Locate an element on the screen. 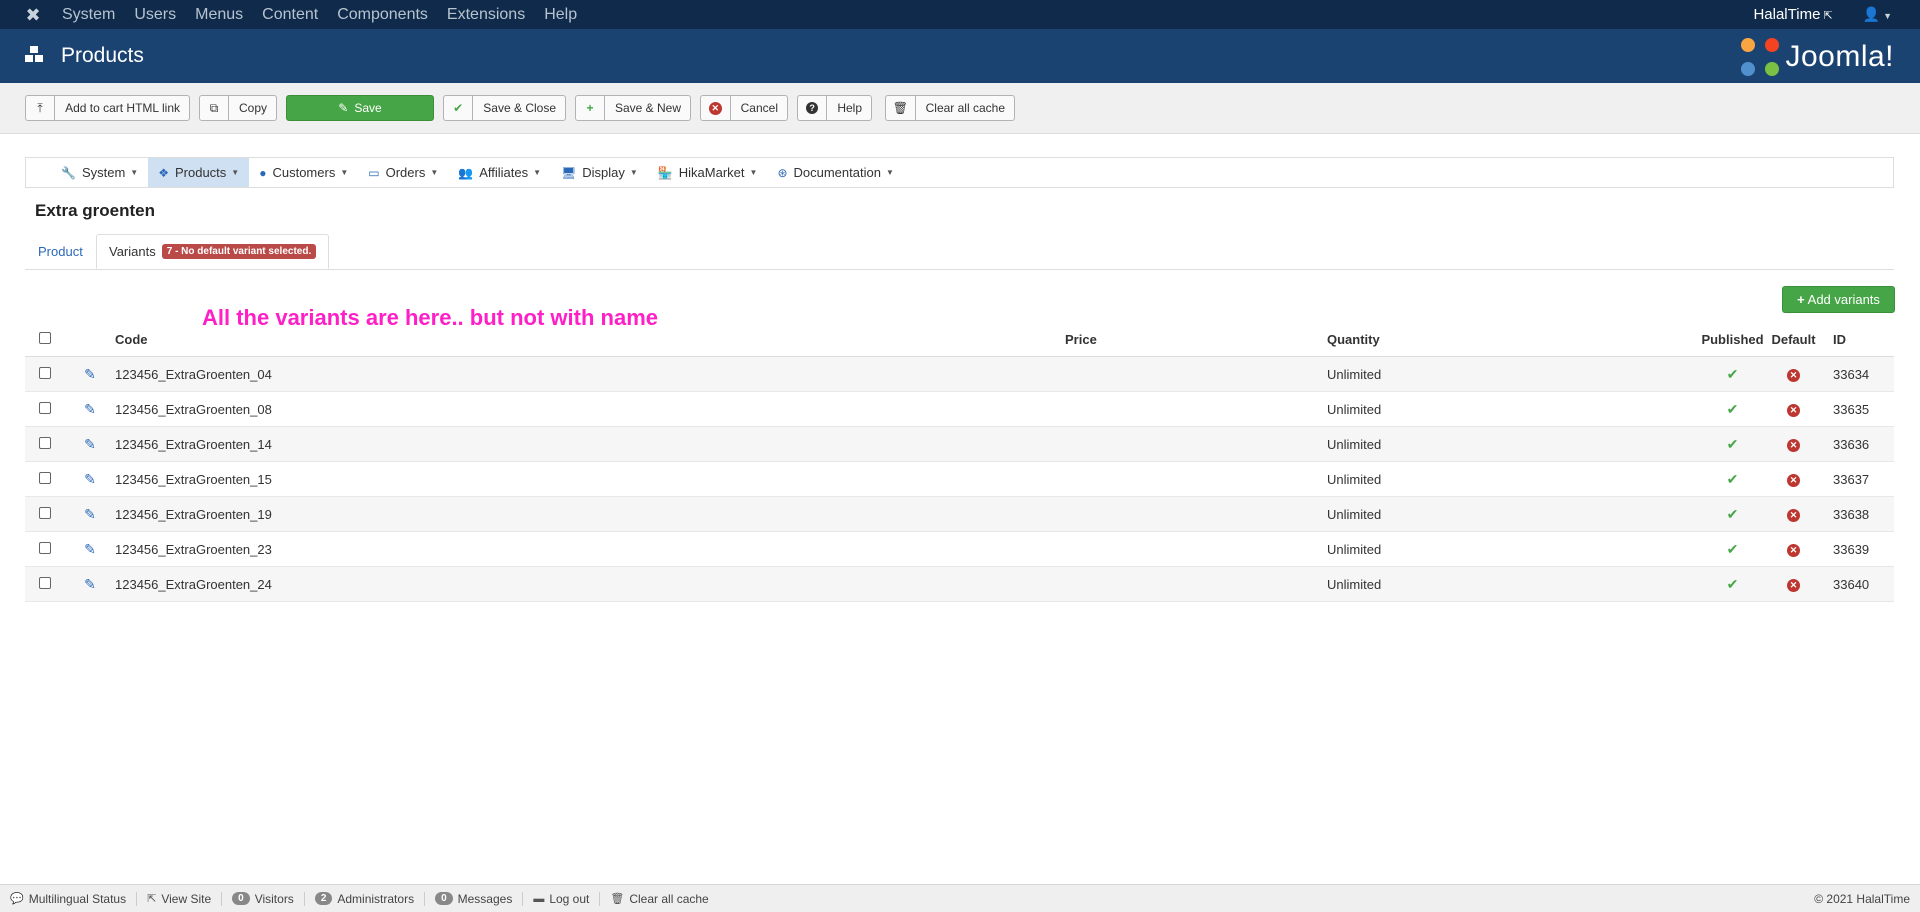 The width and height of the screenshot is (1920, 912). topmenu-system: System is located at coordinates (88, 15).